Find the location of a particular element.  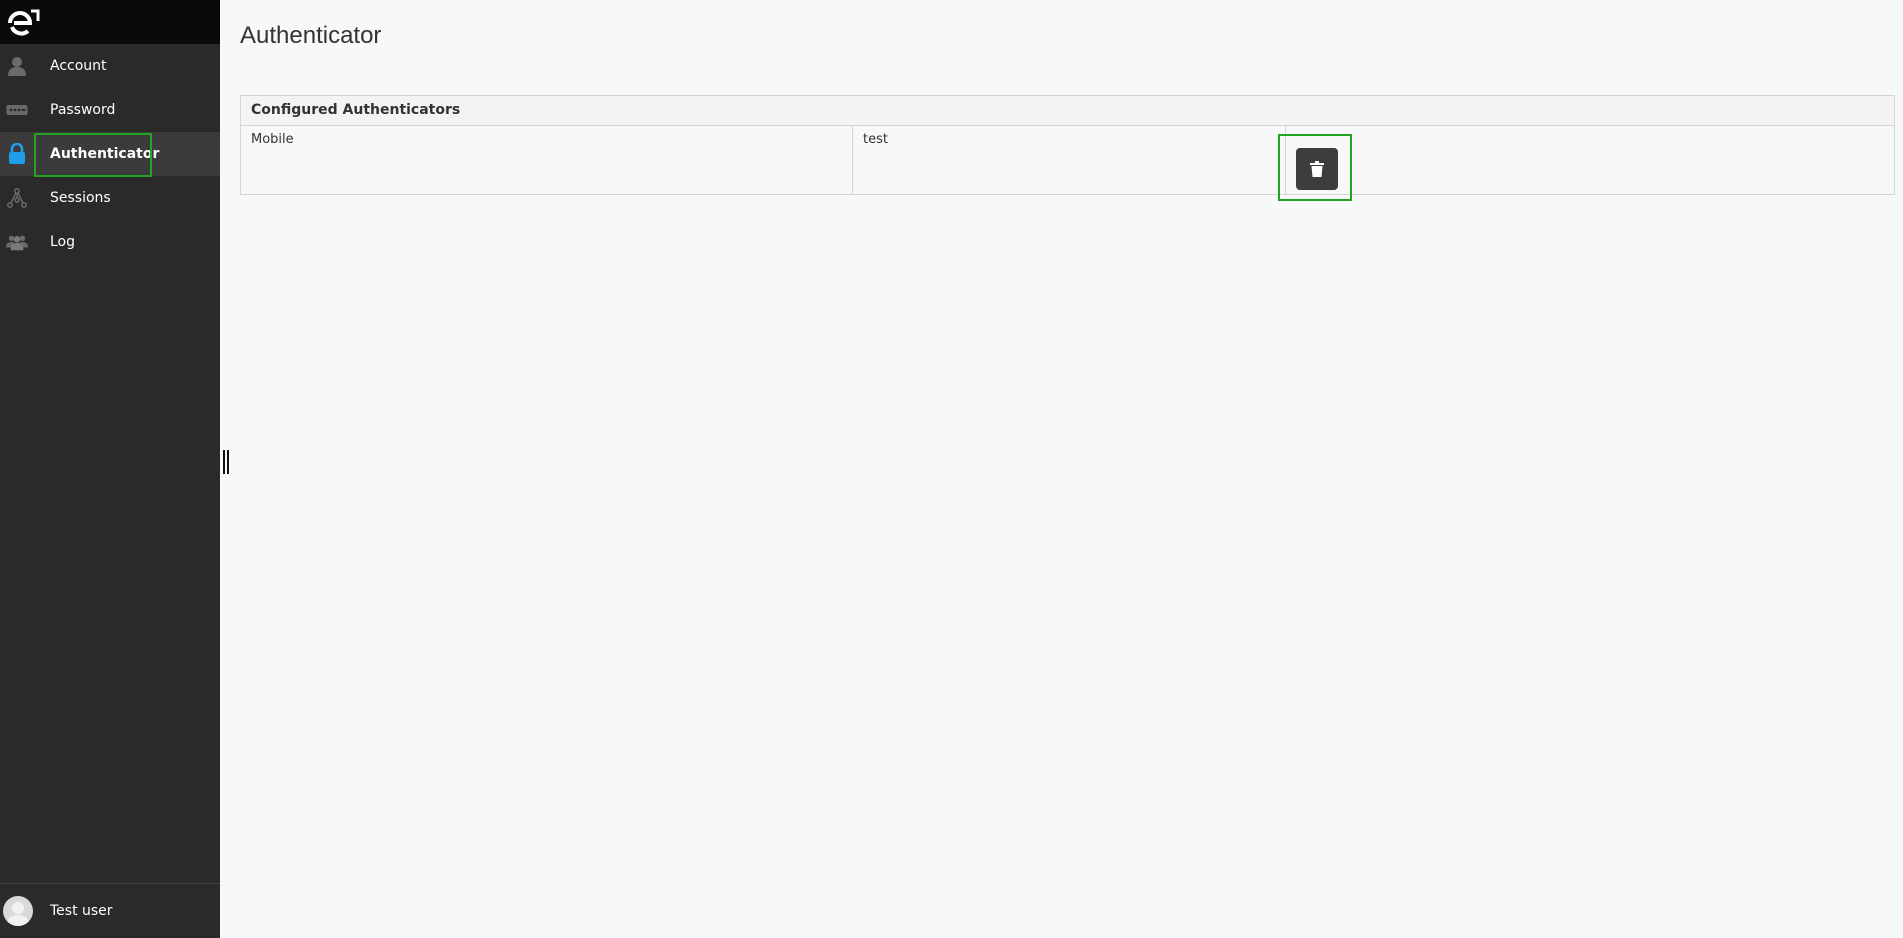

sidebar-item-label: Password is located at coordinates (83, 110).